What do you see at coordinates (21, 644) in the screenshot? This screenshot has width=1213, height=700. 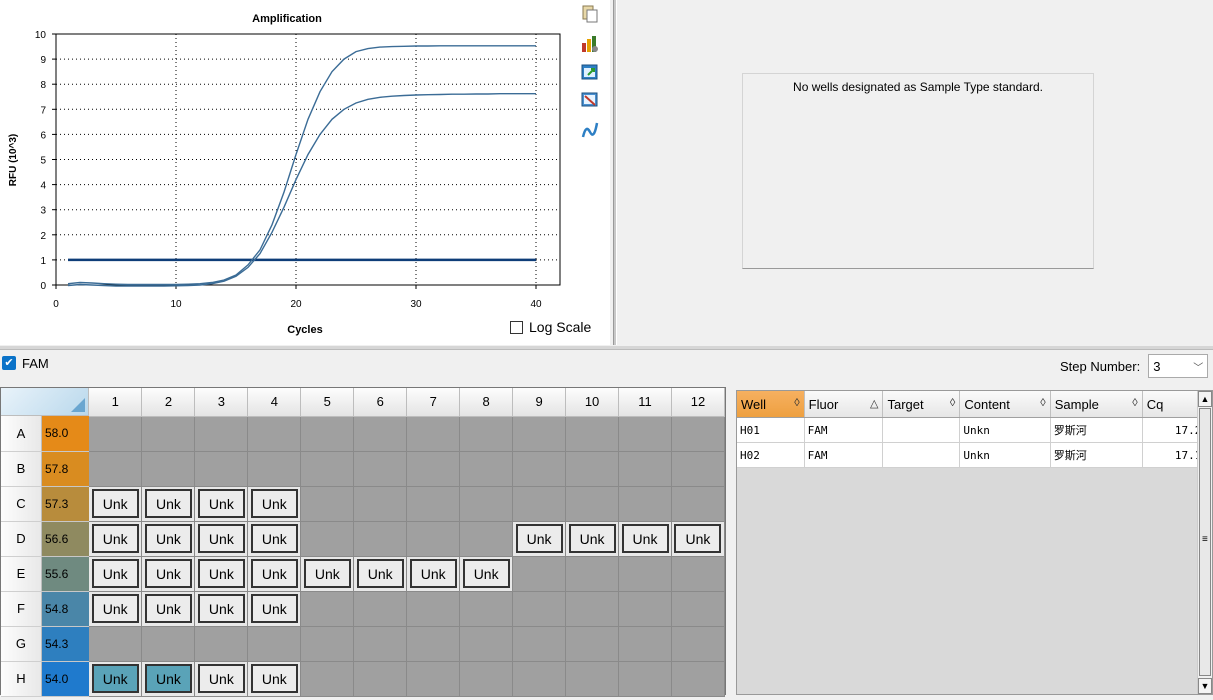 I see `plate-row-header: G` at bounding box center [21, 644].